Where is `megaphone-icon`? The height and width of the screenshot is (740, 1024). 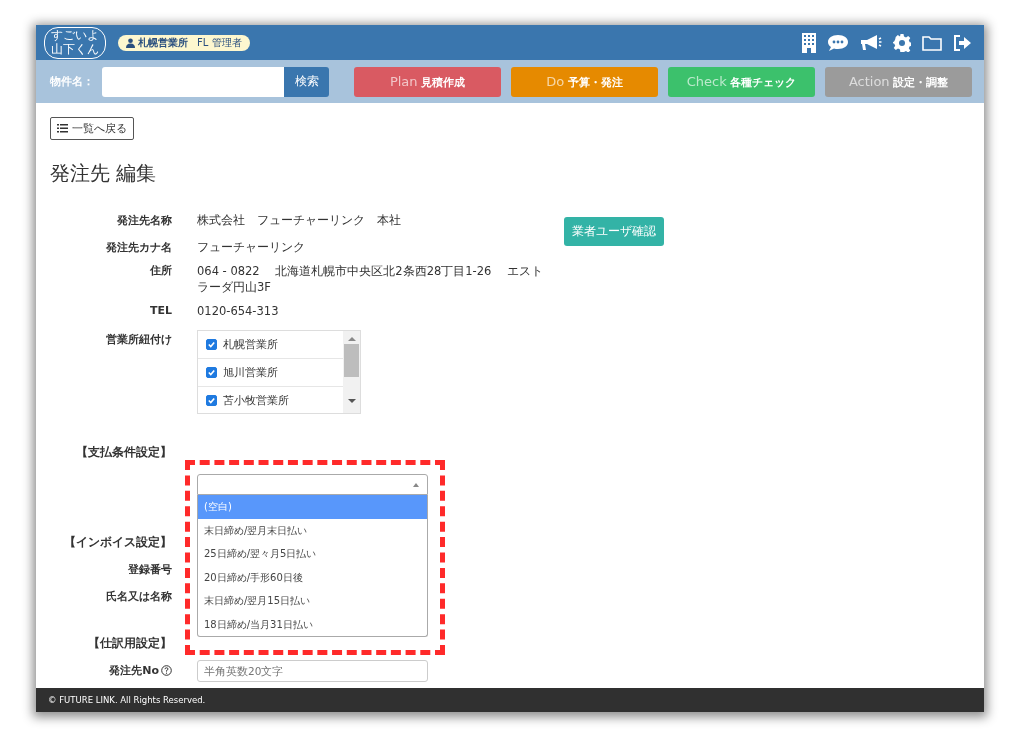
megaphone-icon is located at coordinates (871, 42).